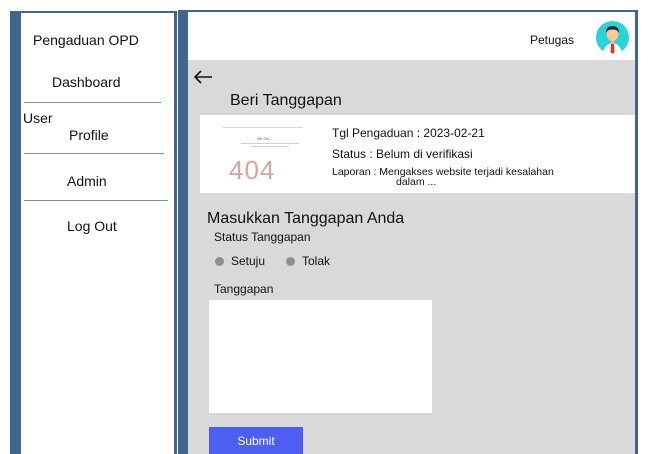  What do you see at coordinates (263, 127) in the screenshot?
I see `thumbnail-bar` at bounding box center [263, 127].